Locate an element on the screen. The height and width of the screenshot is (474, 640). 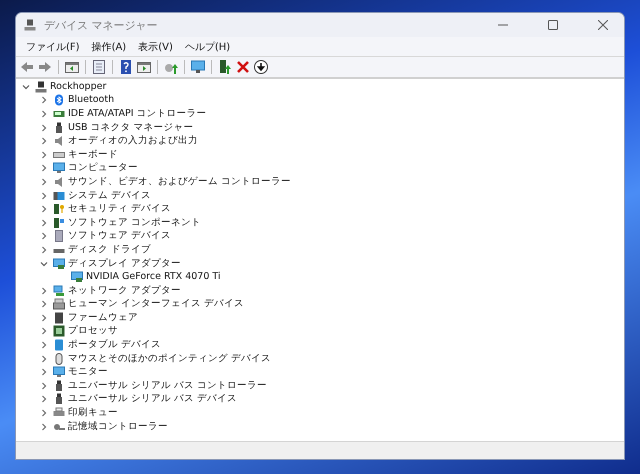
tree-item: 印刷キュー is located at coordinates (93, 413).